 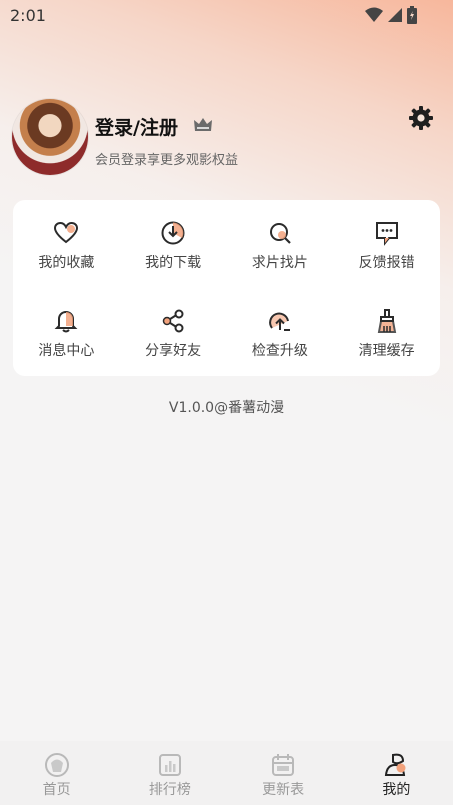 I want to click on menu-item-label: 检查升级, so click(x=279, y=351).